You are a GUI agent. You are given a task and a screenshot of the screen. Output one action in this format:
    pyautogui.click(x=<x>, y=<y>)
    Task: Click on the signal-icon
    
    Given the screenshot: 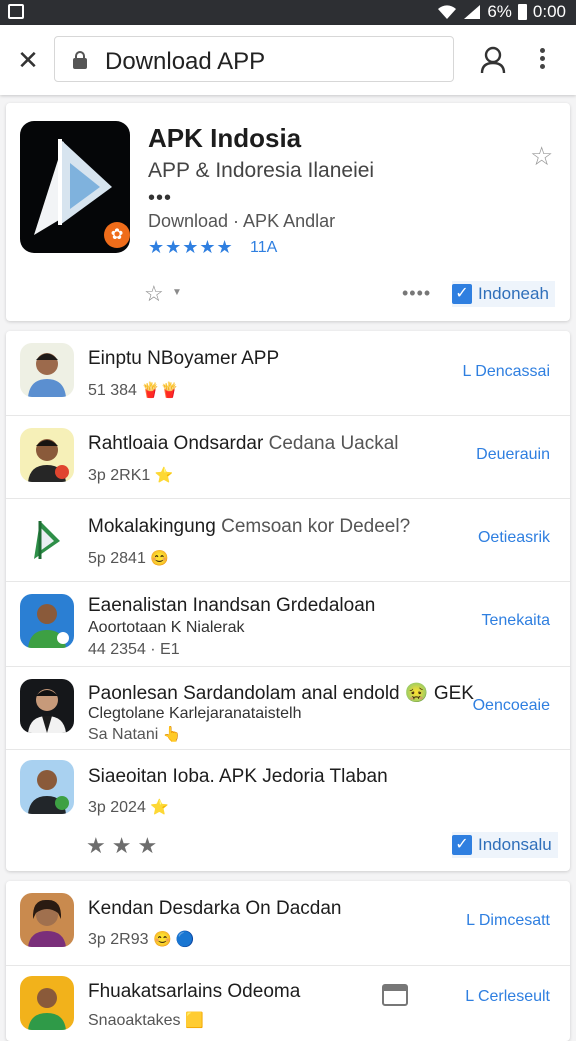 What is the action you would take?
    pyautogui.click(x=472, y=12)
    